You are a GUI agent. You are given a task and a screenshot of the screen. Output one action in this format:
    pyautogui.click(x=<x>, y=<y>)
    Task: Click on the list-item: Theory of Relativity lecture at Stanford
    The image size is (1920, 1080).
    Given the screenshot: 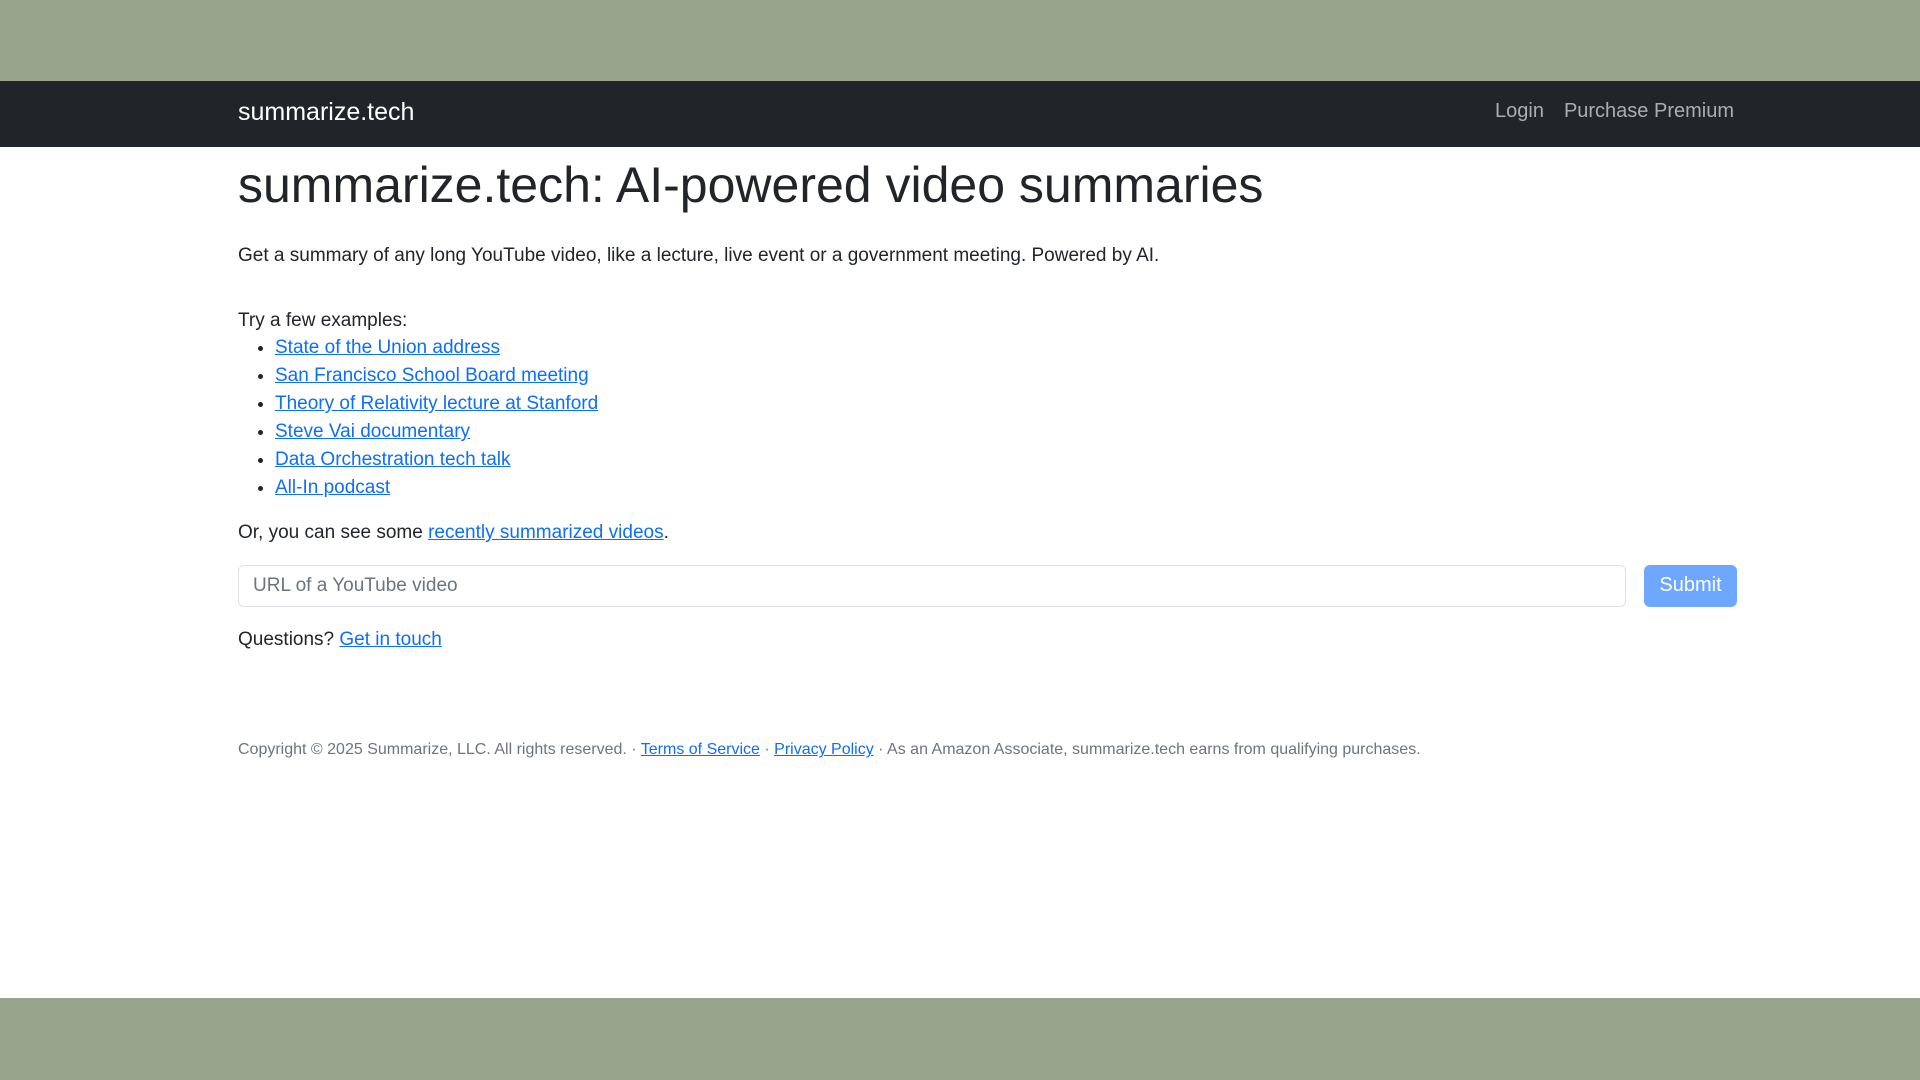 What is the action you would take?
    pyautogui.click(x=1008, y=404)
    